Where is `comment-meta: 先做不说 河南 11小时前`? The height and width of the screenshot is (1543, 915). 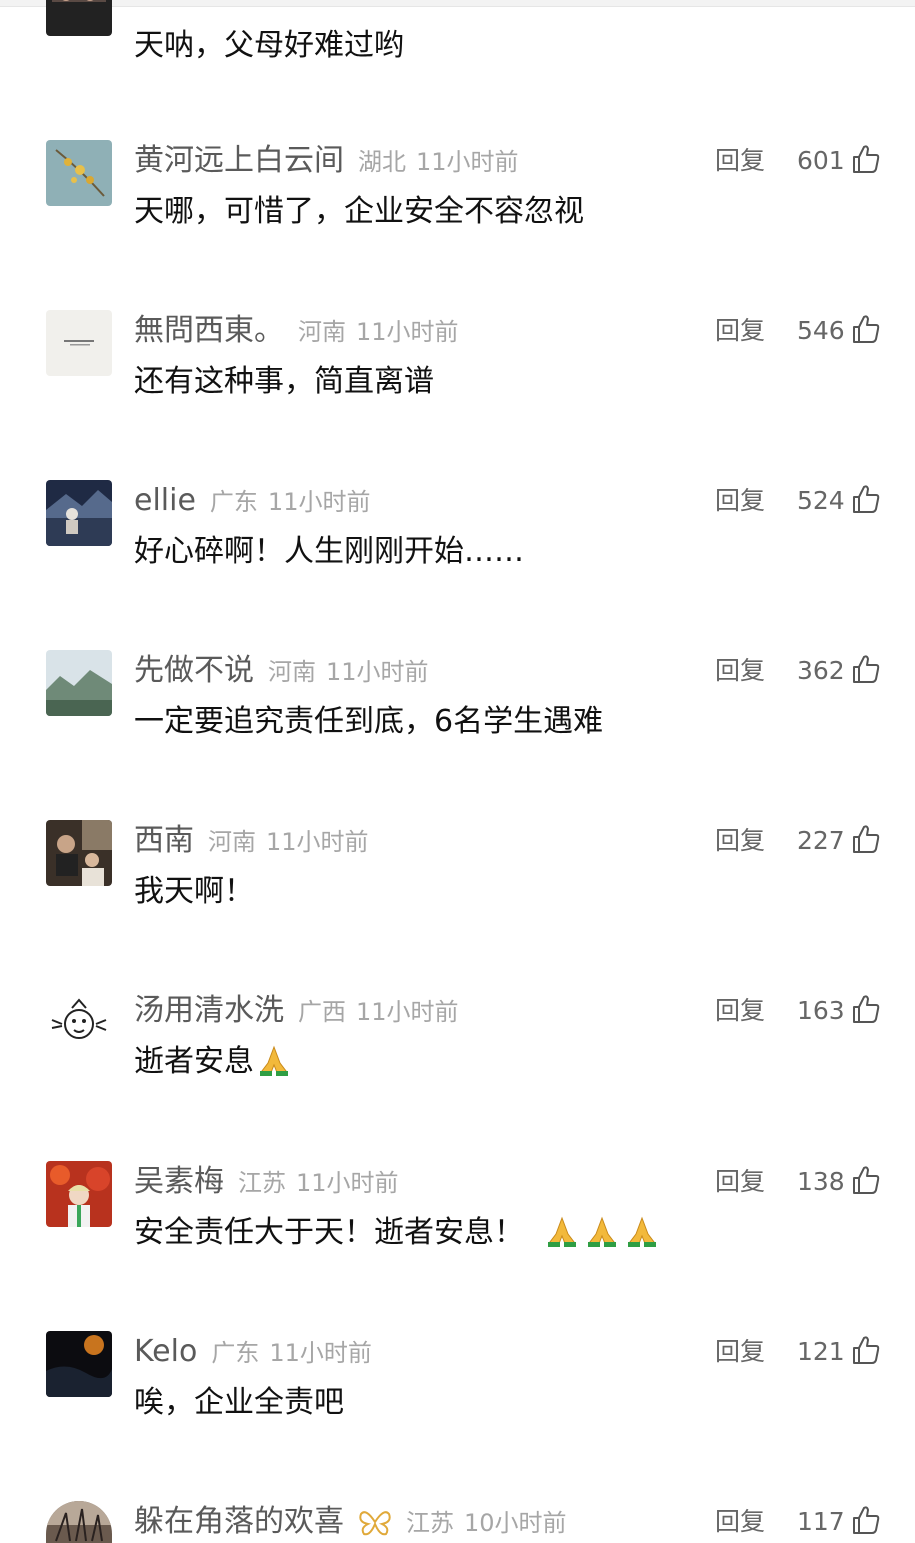
comment-meta: 先做不说 河南 11小时前 is located at coordinates (281, 671).